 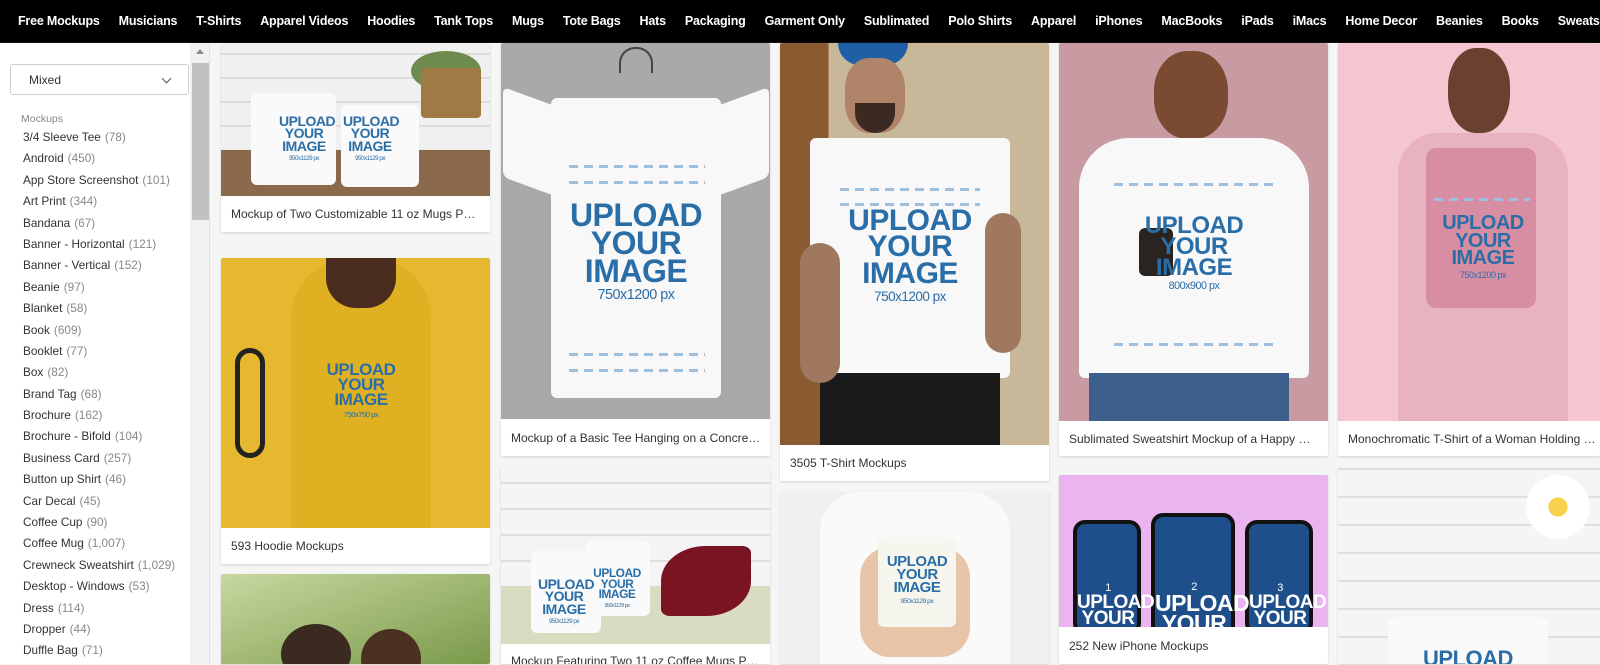 What do you see at coordinates (218, 21) in the screenshot?
I see `nav-item-t-shirts: T-Shirts` at bounding box center [218, 21].